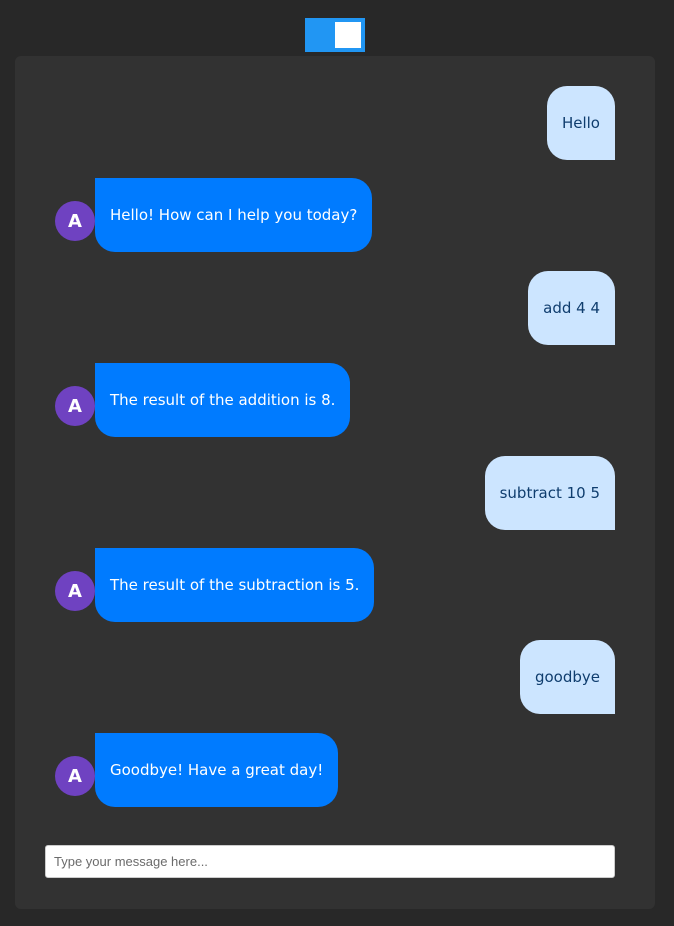 The height and width of the screenshot is (926, 674). I want to click on bot-message: The result of the subtraction is 5., so click(235, 585).